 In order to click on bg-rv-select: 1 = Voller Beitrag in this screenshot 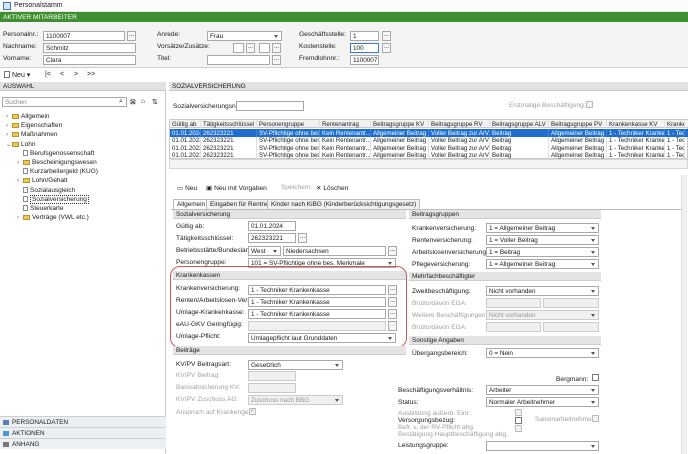, I will do `click(542, 240)`.